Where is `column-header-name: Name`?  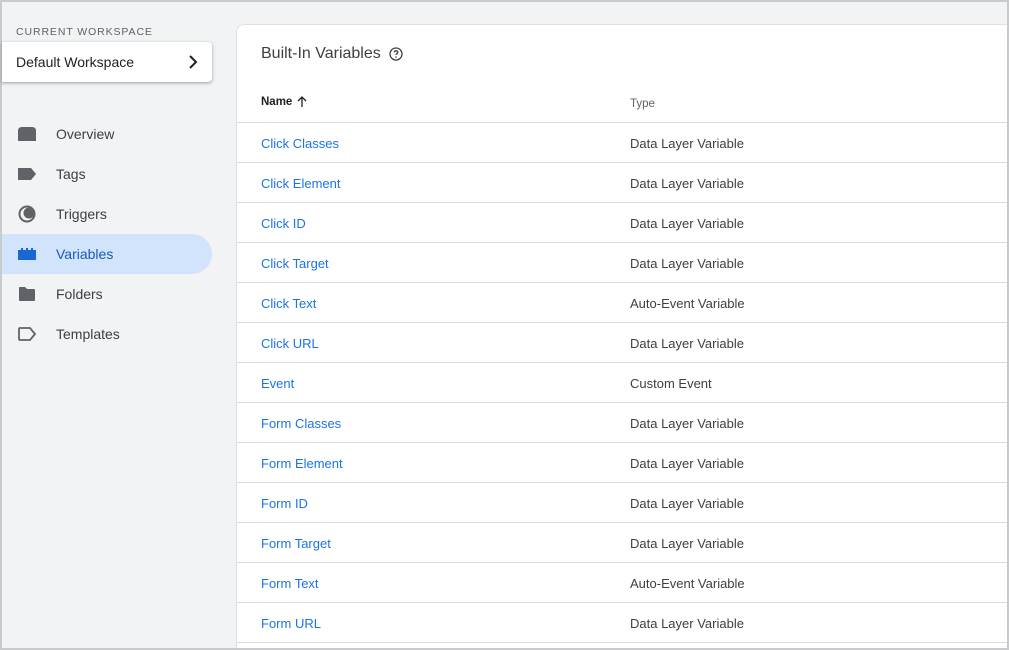 column-header-name: Name is located at coordinates (284, 102).